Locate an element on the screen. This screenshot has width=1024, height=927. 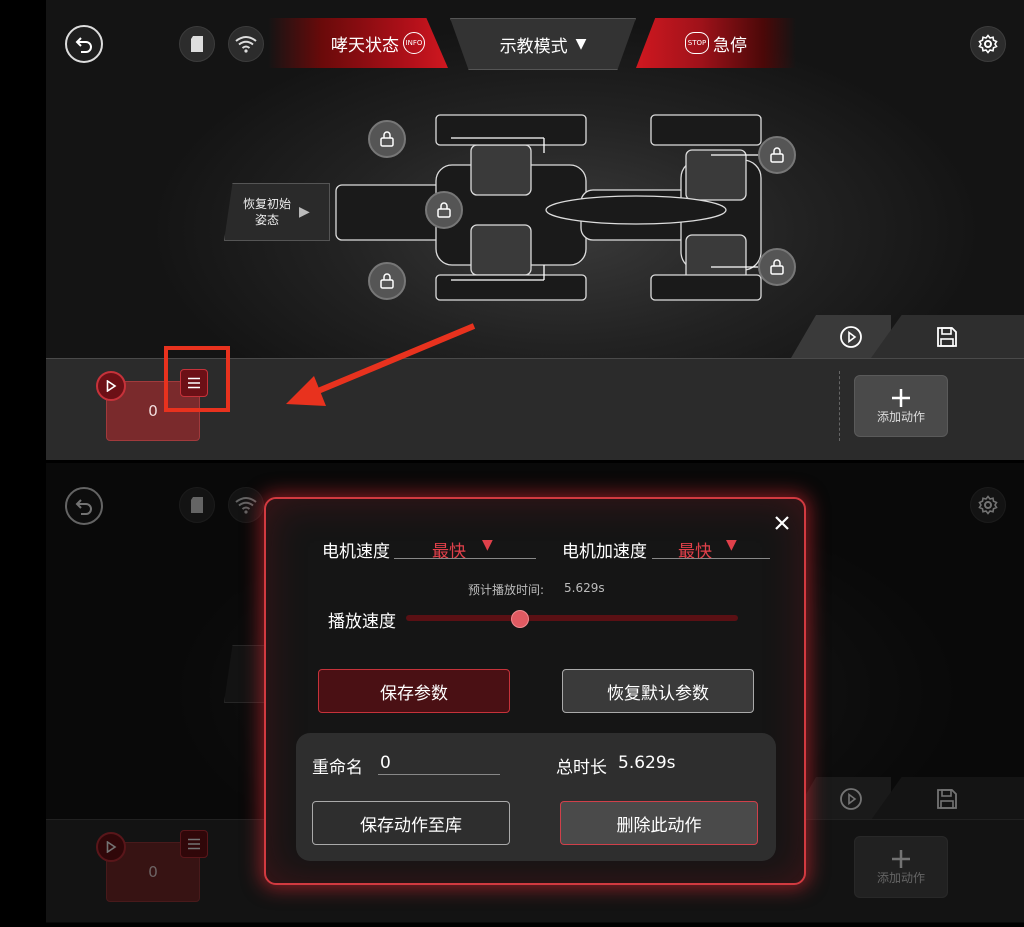
delete-action-label: 删除此动作 is located at coordinates (659, 825).